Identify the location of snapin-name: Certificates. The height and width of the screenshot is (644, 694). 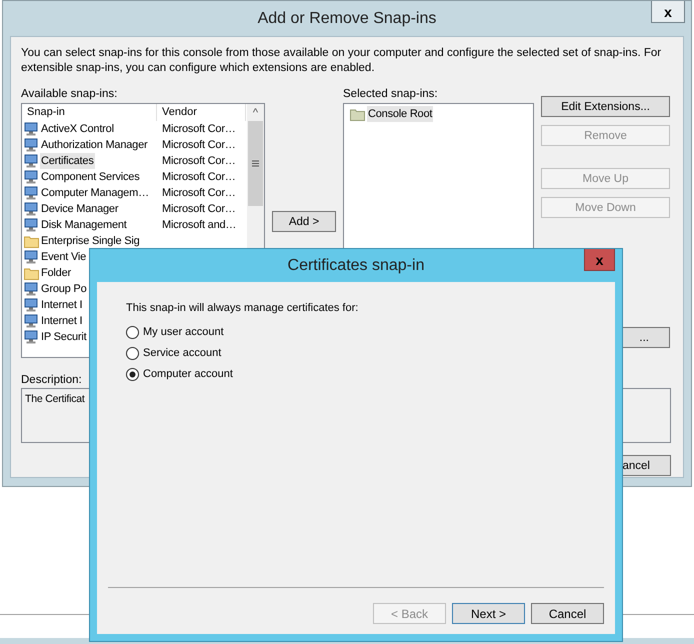
(67, 161).